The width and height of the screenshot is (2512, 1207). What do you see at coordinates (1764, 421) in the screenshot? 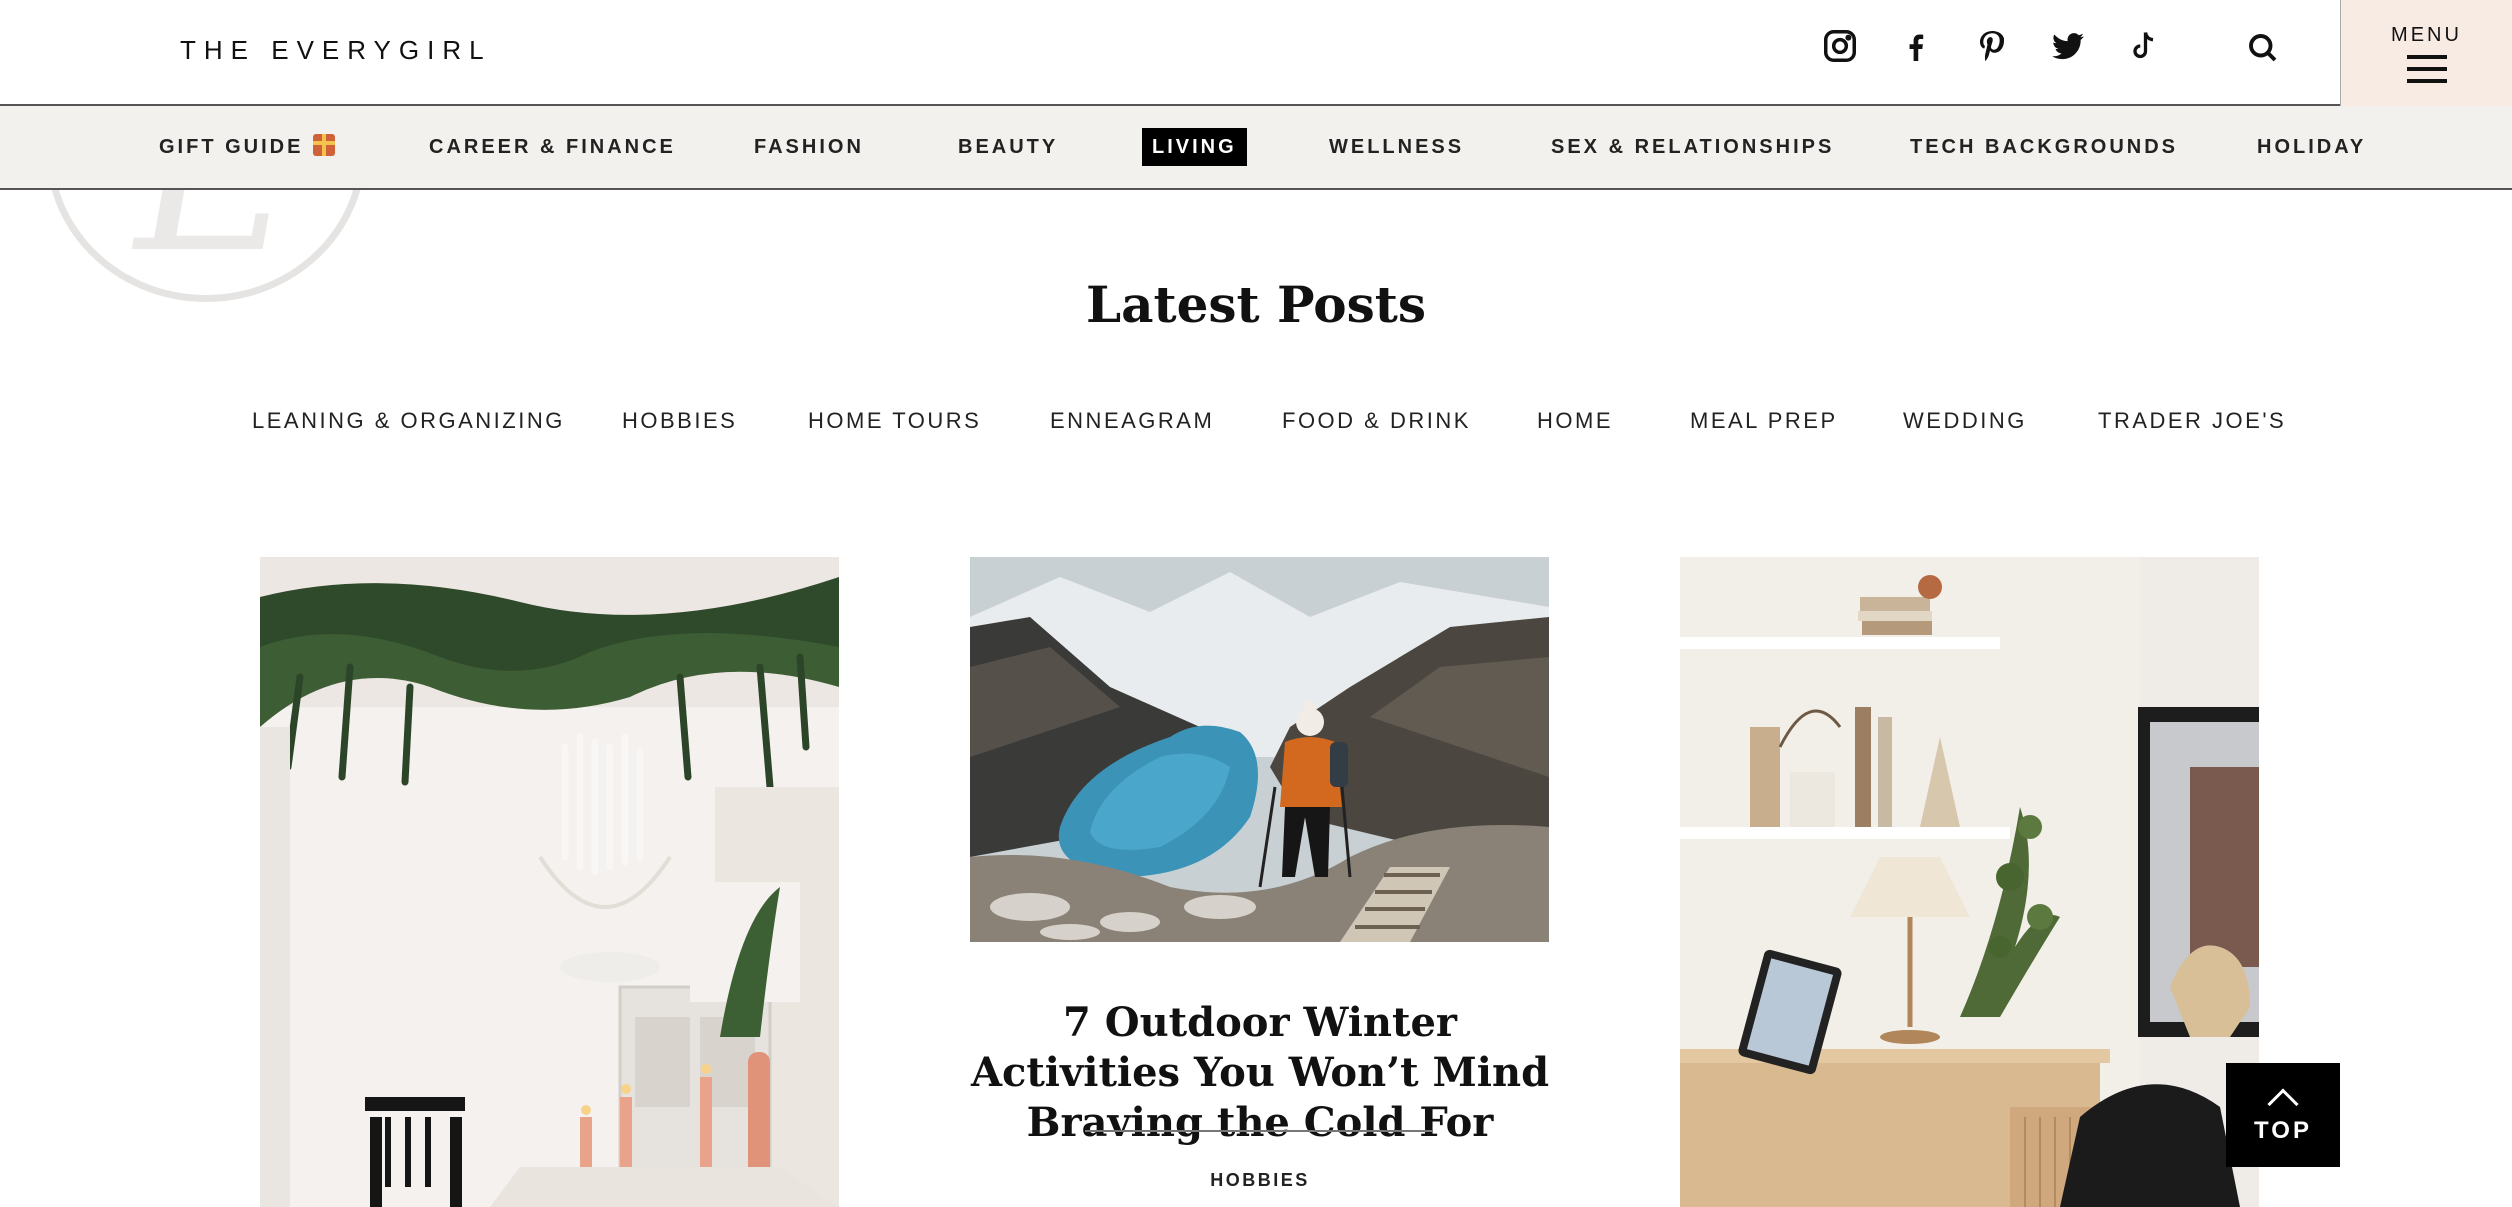
I see `subcategory-meal-prep: MEAL PREP` at bounding box center [1764, 421].